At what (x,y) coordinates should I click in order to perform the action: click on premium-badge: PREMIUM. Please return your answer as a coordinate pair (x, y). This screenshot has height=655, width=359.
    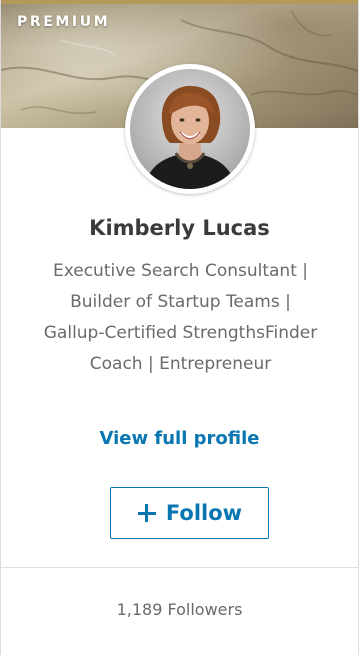
    Looking at the image, I should click on (64, 22).